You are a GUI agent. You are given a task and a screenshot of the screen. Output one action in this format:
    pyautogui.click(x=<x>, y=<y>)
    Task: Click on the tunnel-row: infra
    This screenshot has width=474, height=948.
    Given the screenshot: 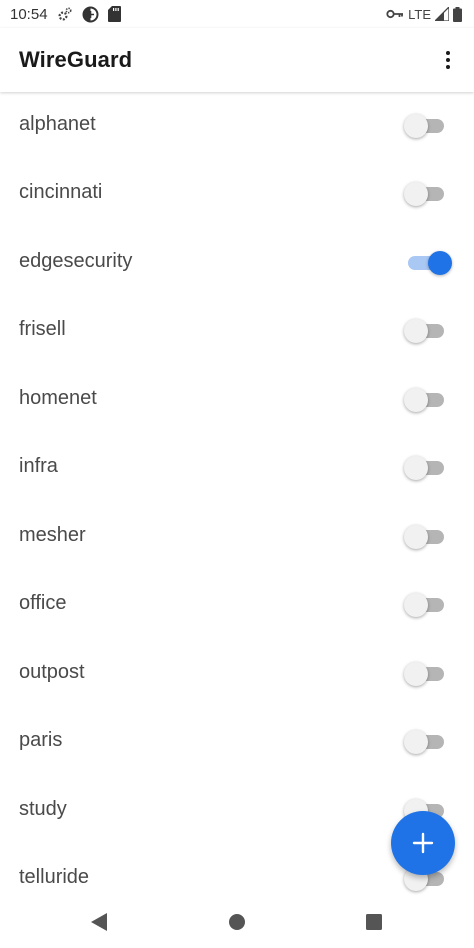 What is the action you would take?
    pyautogui.click(x=237, y=468)
    